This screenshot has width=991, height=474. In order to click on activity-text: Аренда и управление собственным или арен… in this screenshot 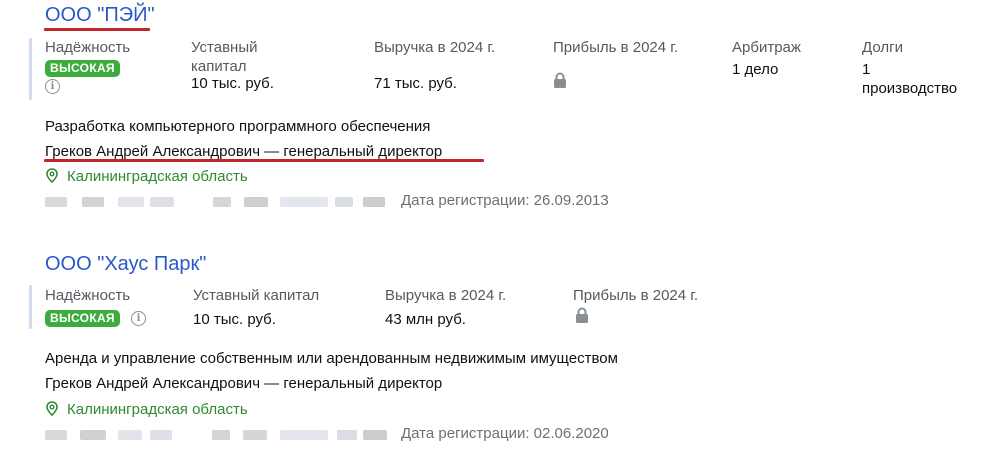, I will do `click(331, 358)`.